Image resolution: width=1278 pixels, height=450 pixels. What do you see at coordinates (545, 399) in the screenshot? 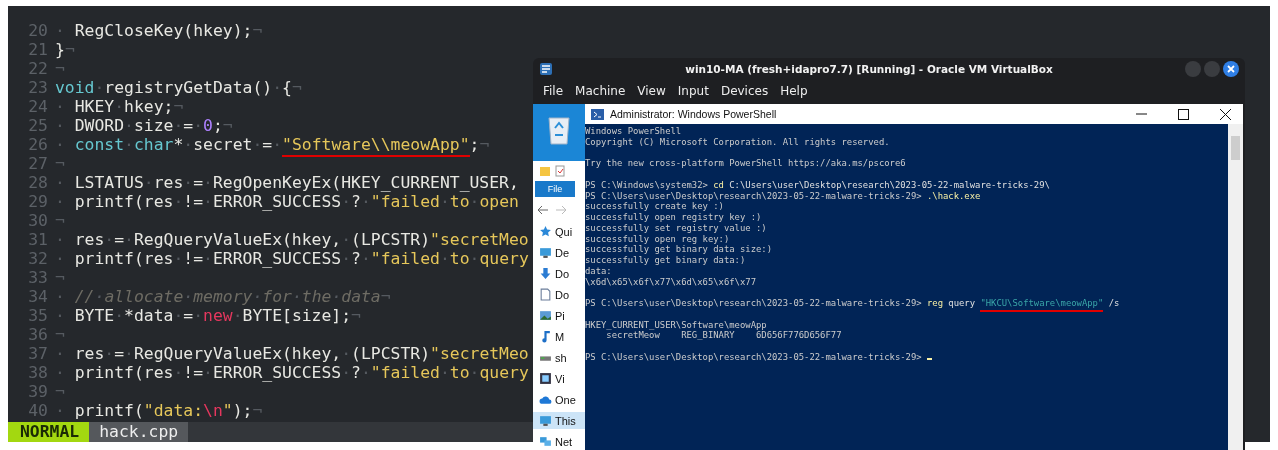
I see `cloud-icon` at bounding box center [545, 399].